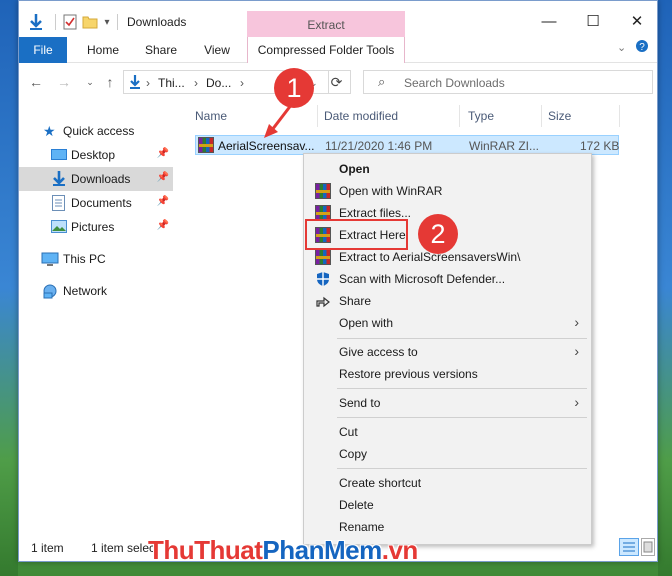 The width and height of the screenshot is (672, 576). I want to click on tab-file: File, so click(43, 50).